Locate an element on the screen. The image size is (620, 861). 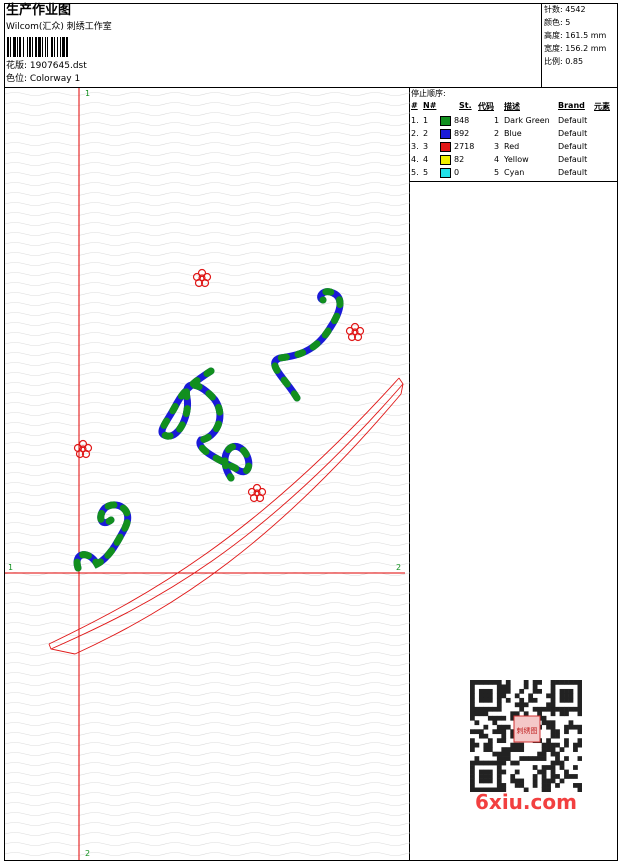
table-row: 5. 5 0 5 Cyan Default is located at coordinates (514, 173).